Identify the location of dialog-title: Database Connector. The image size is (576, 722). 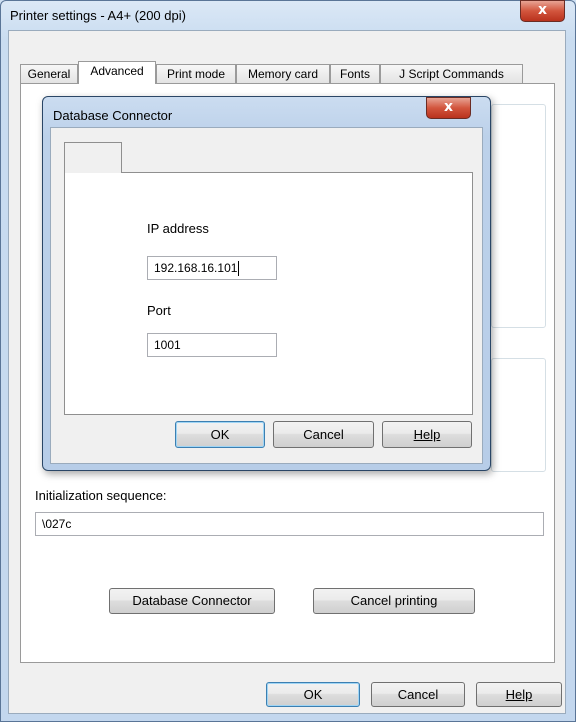
(113, 115).